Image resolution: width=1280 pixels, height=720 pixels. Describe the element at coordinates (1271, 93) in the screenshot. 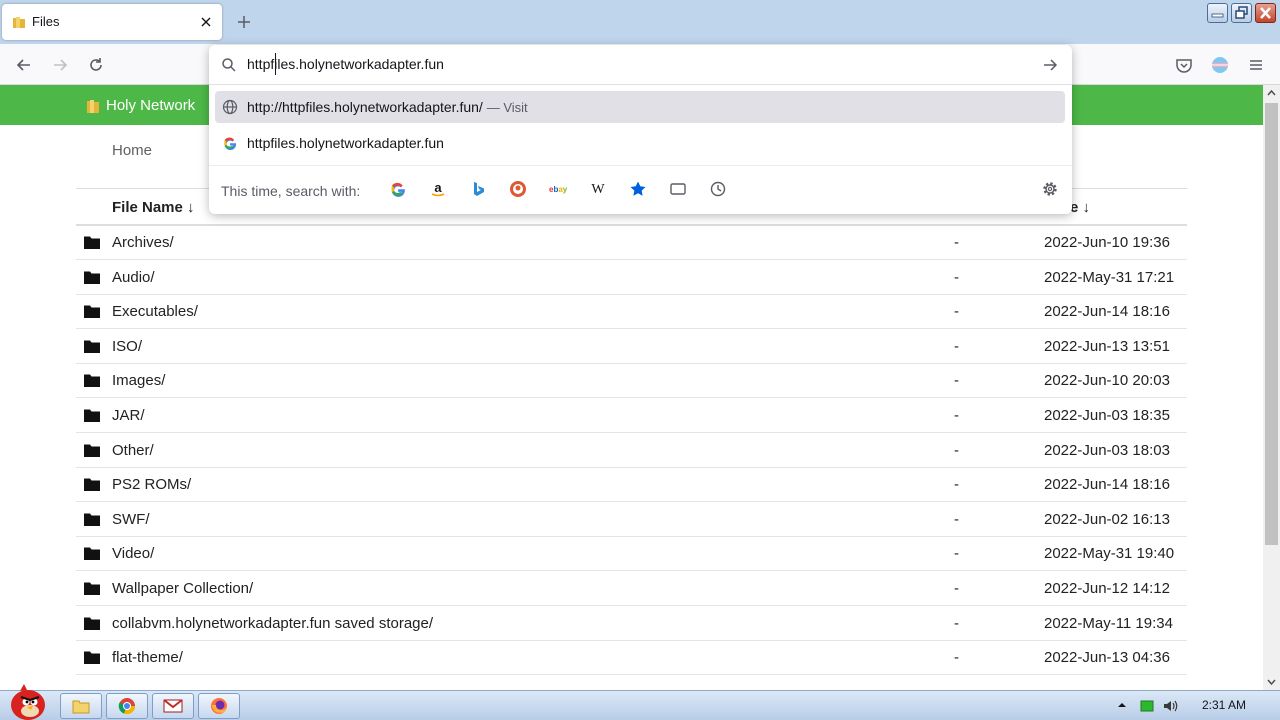

I see `scroll-up-icon` at that location.